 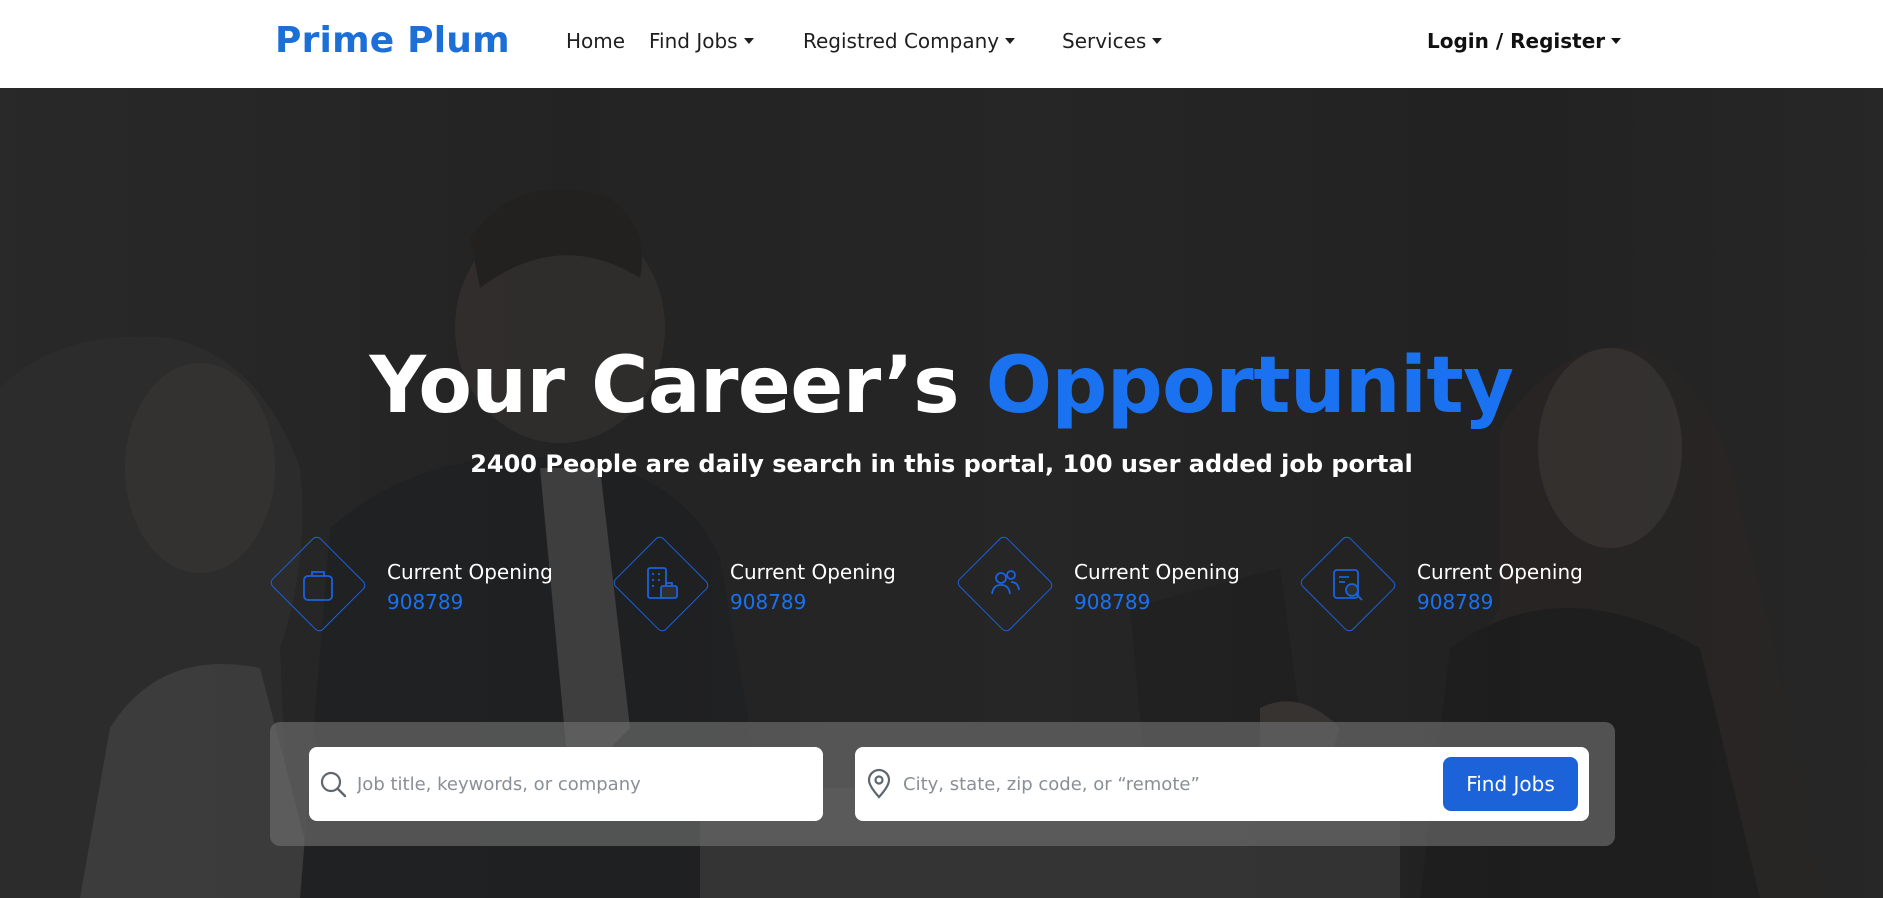 I want to click on nav-registered-company-label: Registred Company, so click(x=901, y=41).